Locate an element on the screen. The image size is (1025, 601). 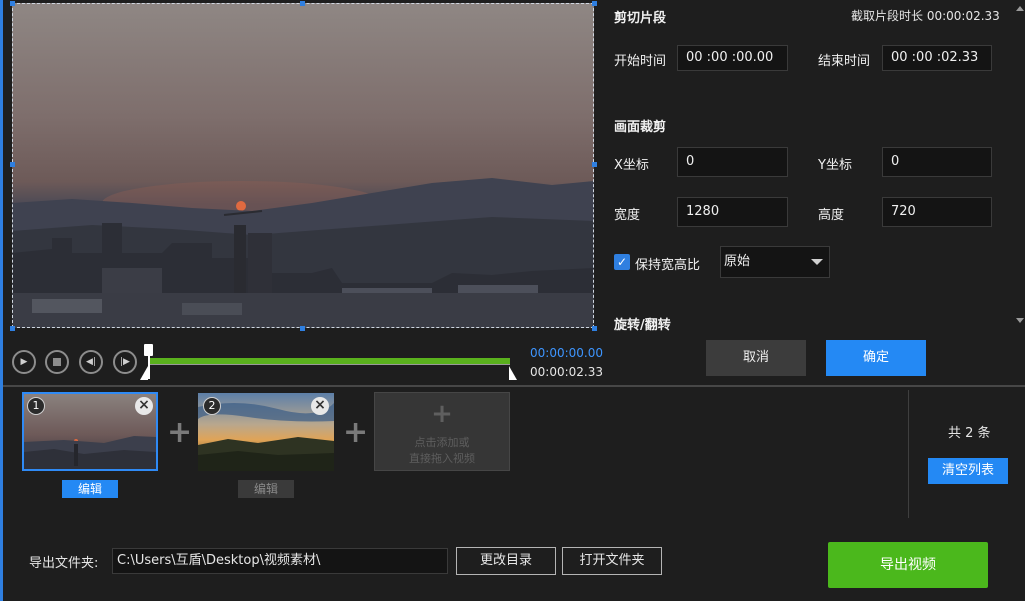
keep-ratio-label: 保持宽高比 is located at coordinates (668, 265).